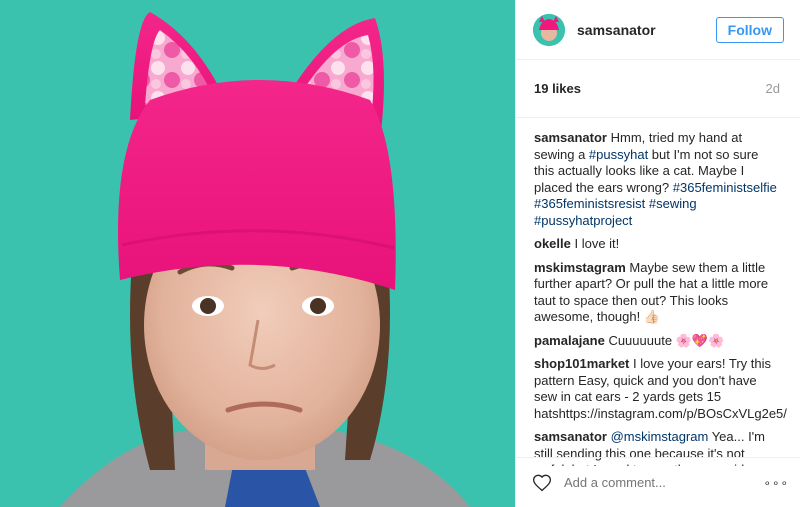  I want to click on more-options-icon: ∘∘∘, so click(776, 483).